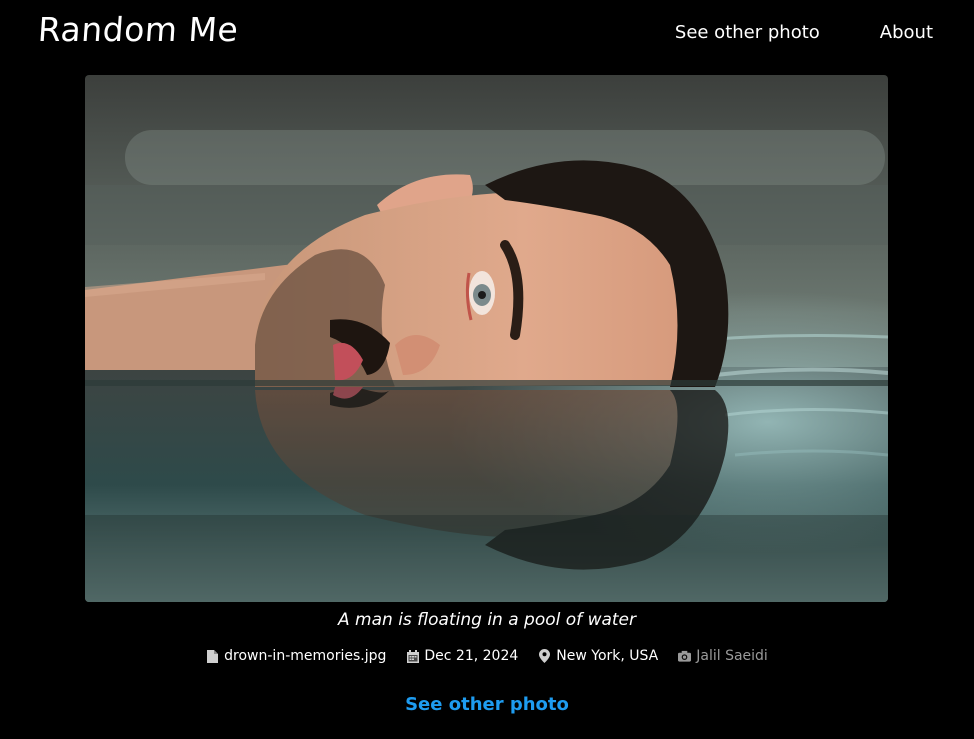 Image resolution: width=974 pixels, height=739 pixels. Describe the element at coordinates (212, 656) in the screenshot. I see `file-icon` at that location.